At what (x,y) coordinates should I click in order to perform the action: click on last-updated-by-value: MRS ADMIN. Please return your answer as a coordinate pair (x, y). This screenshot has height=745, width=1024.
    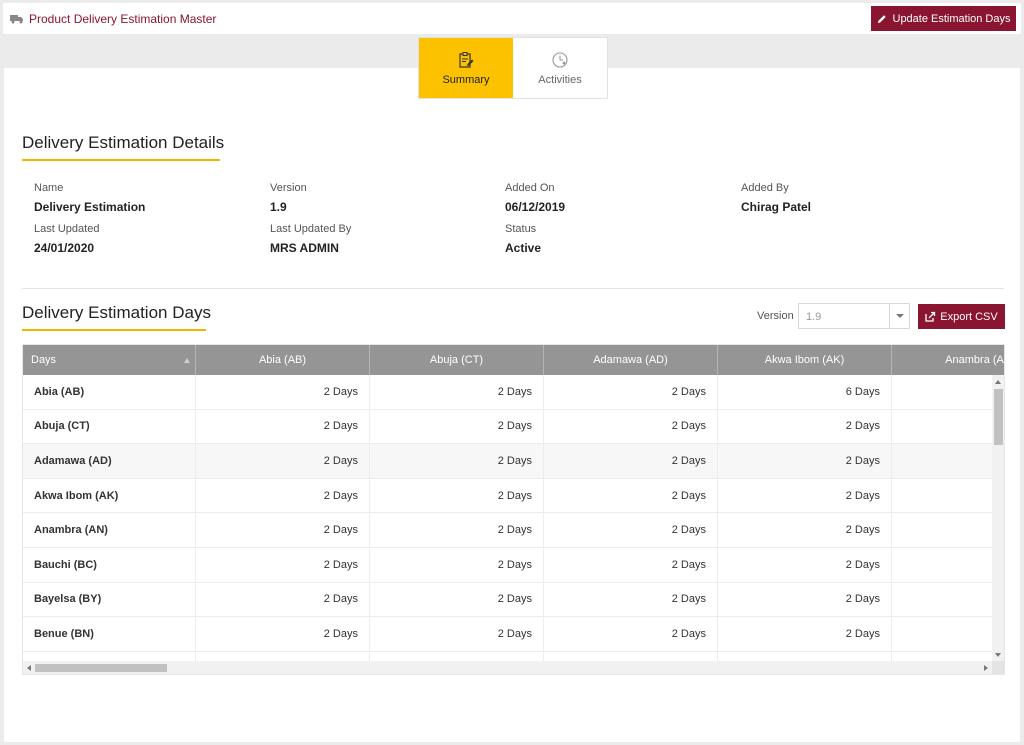
    Looking at the image, I should click on (304, 248).